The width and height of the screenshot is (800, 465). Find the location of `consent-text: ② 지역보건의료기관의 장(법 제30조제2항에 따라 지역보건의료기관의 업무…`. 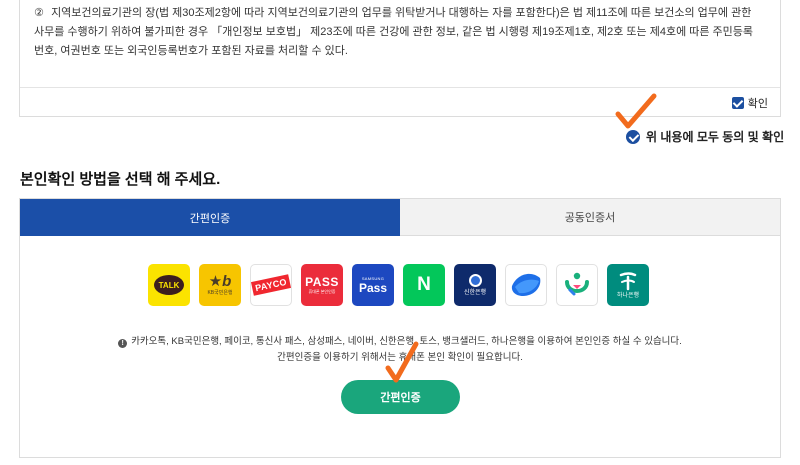

consent-text: ② 지역보건의료기관의 장(법 제30조제2항에 따라 지역보건의료기관의 업무… is located at coordinates (398, 32).